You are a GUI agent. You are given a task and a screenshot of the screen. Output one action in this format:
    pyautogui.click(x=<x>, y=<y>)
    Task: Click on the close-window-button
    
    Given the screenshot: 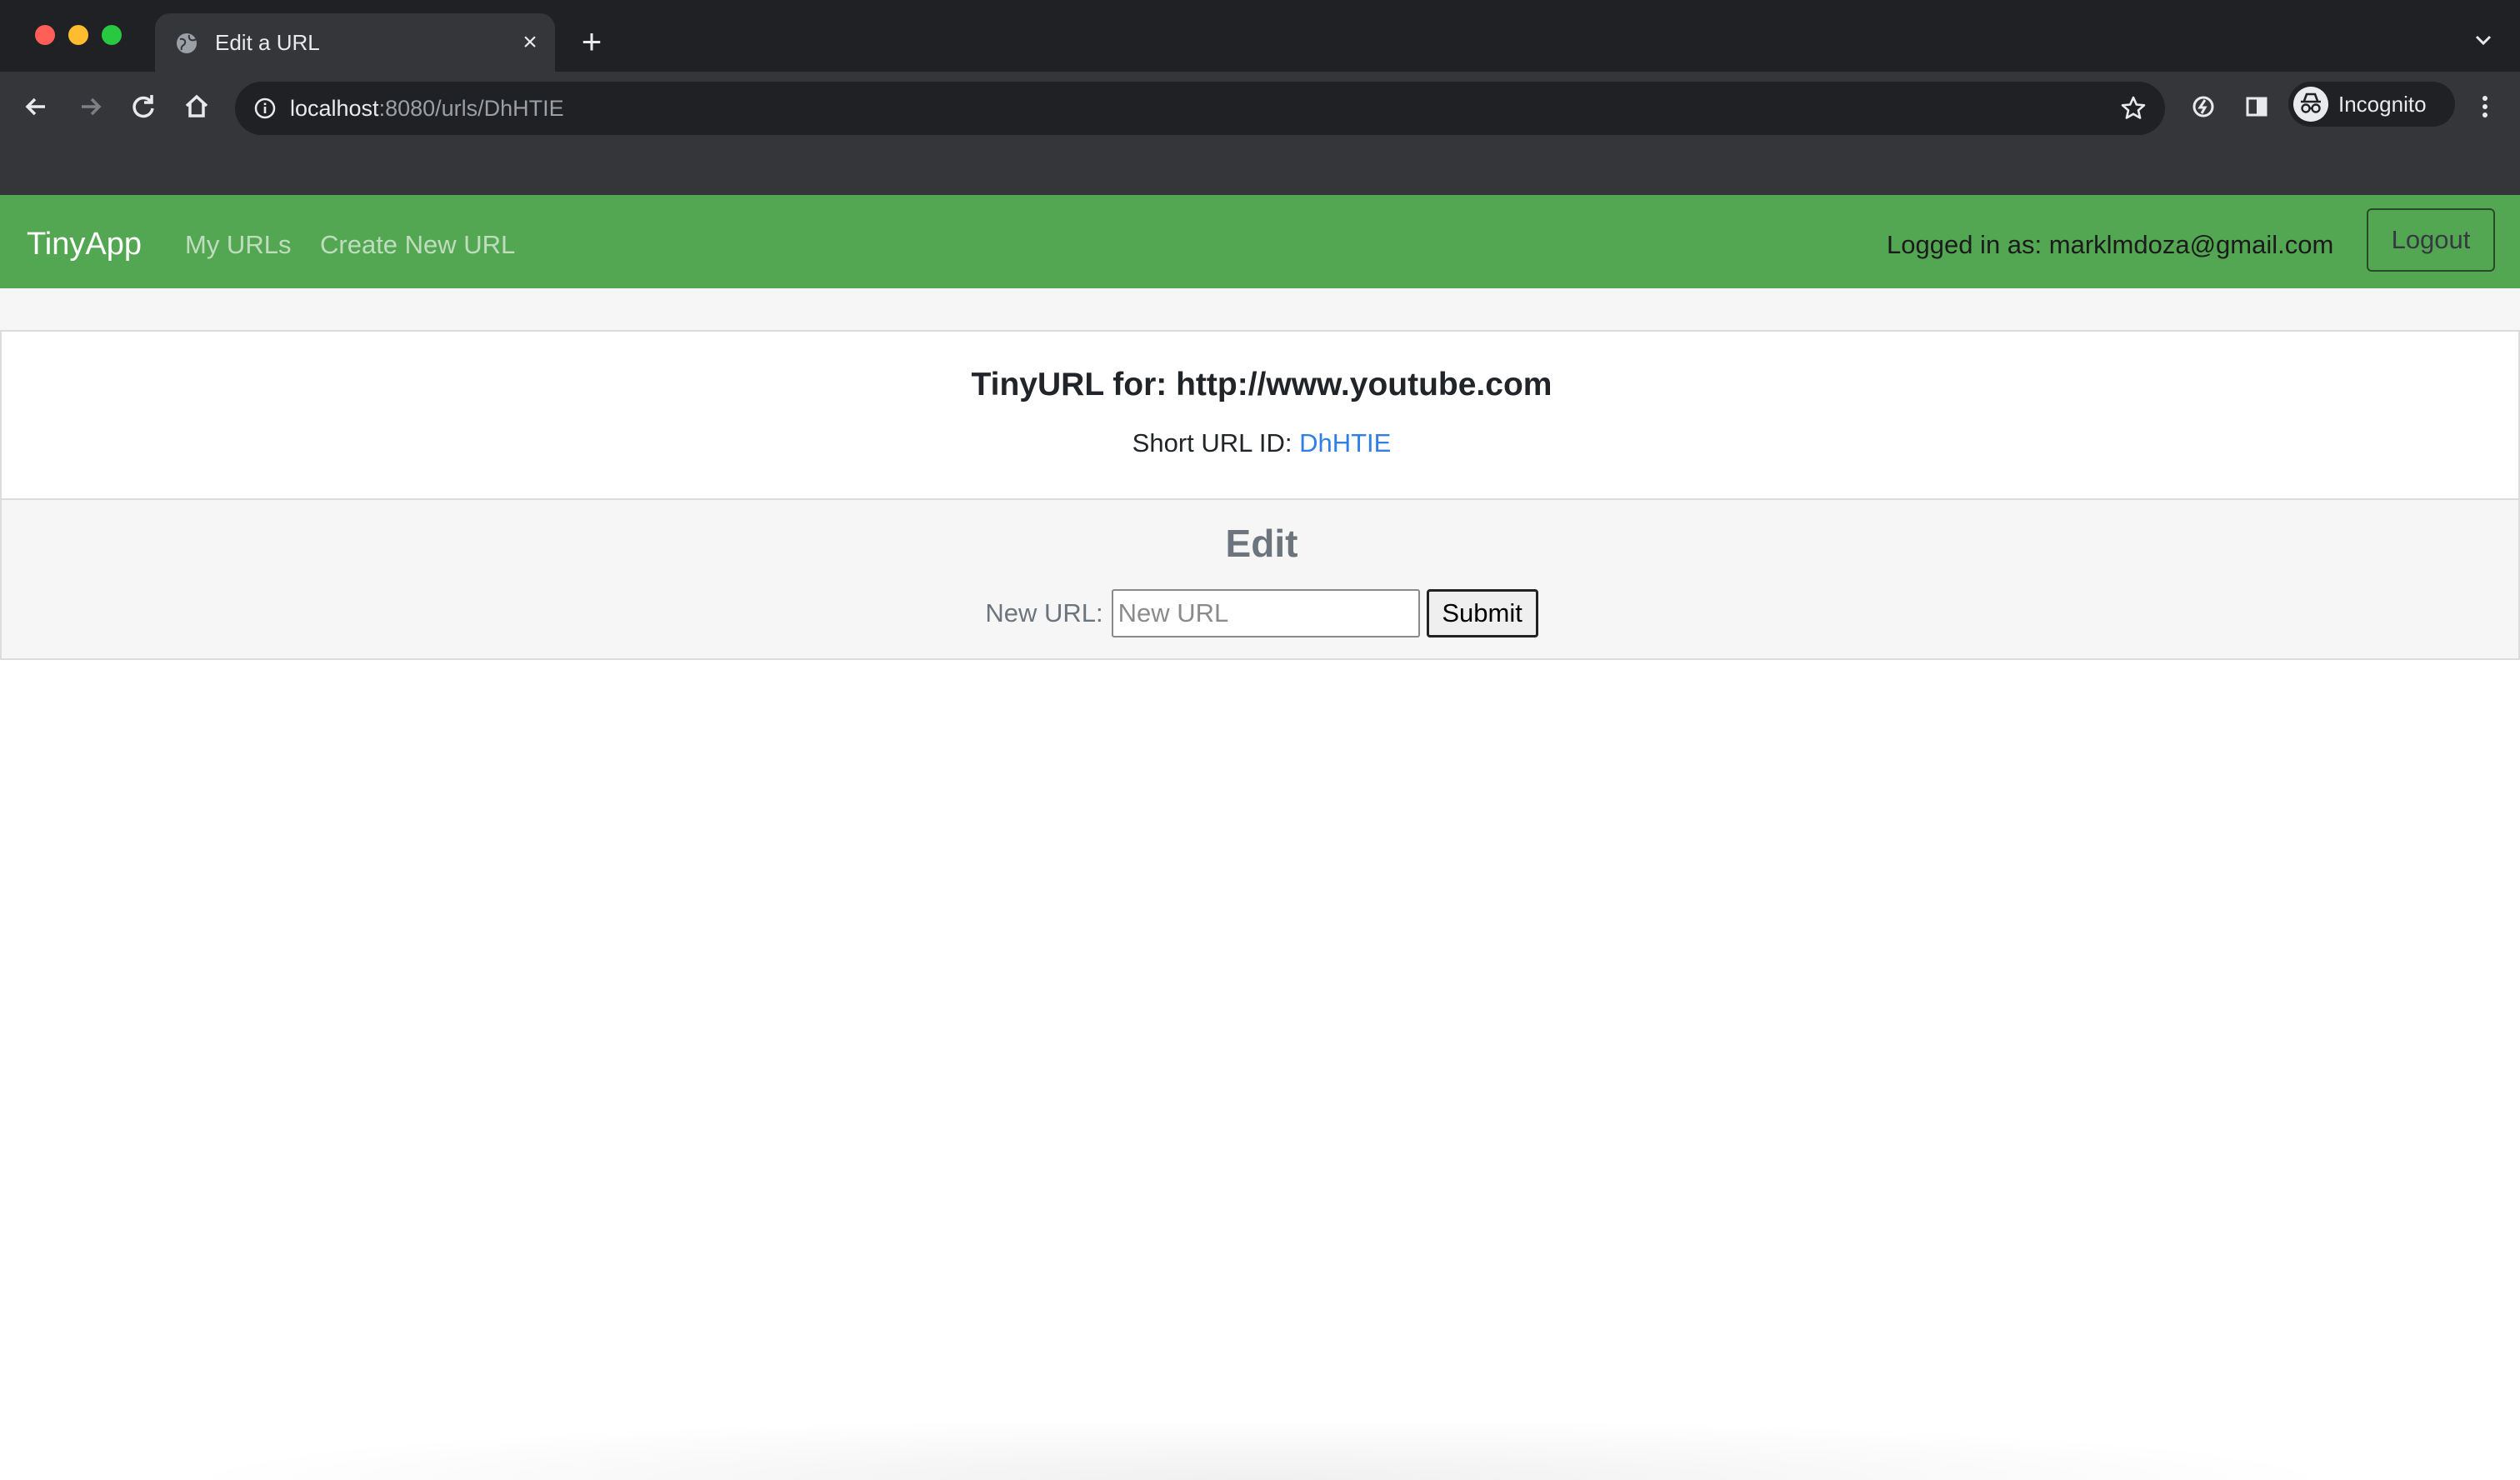 What is the action you would take?
    pyautogui.click(x=45, y=35)
    